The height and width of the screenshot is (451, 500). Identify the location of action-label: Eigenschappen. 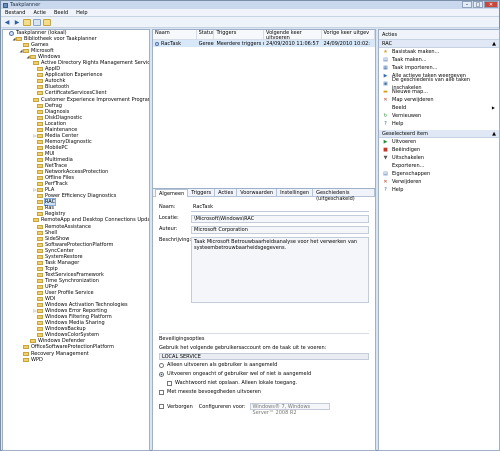
(411, 174).